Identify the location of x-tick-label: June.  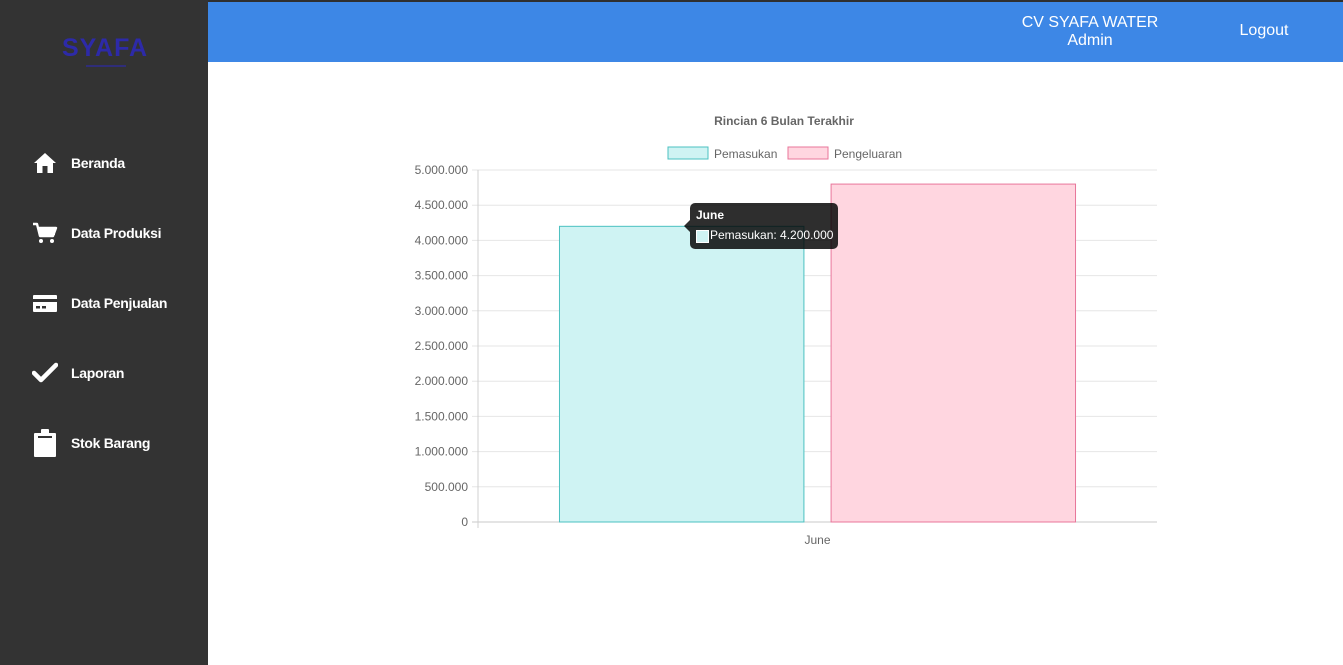
(817, 540).